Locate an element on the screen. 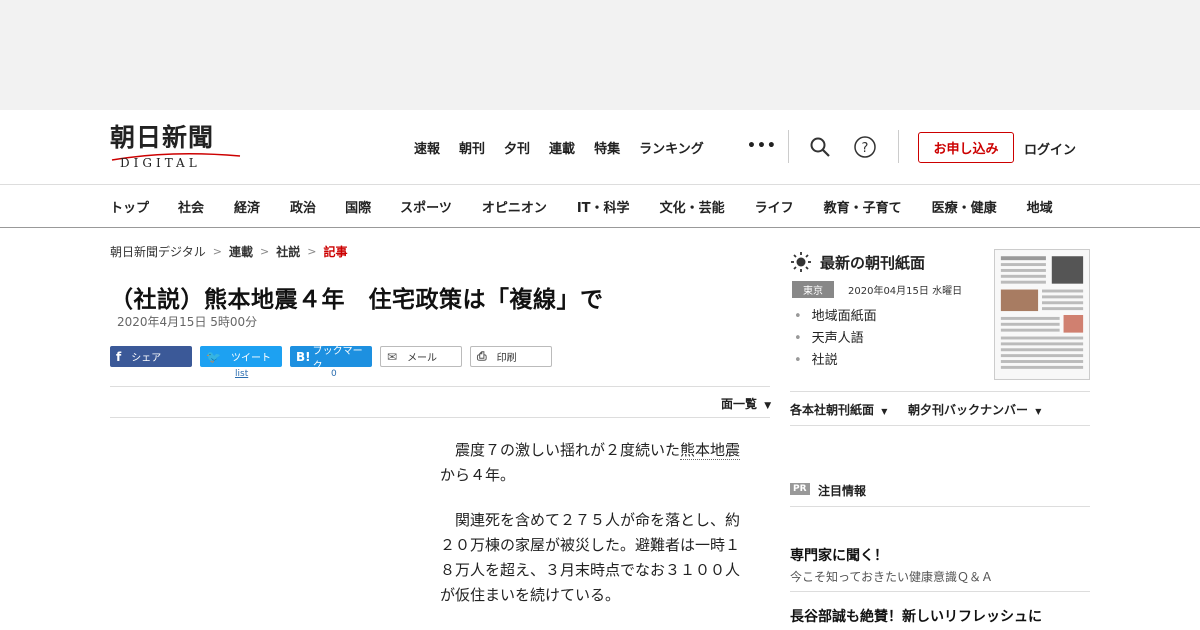 The width and height of the screenshot is (1200, 630). edition-date: 2020年04月15日 水曜日 is located at coordinates (905, 291).